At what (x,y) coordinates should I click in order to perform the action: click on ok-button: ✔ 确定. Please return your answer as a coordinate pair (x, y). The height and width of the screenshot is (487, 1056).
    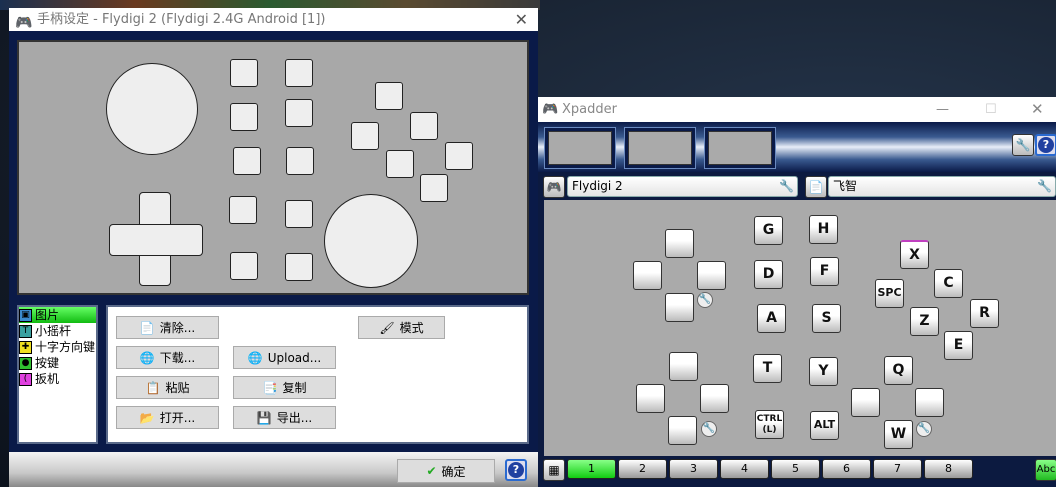
    Looking at the image, I should click on (446, 471).